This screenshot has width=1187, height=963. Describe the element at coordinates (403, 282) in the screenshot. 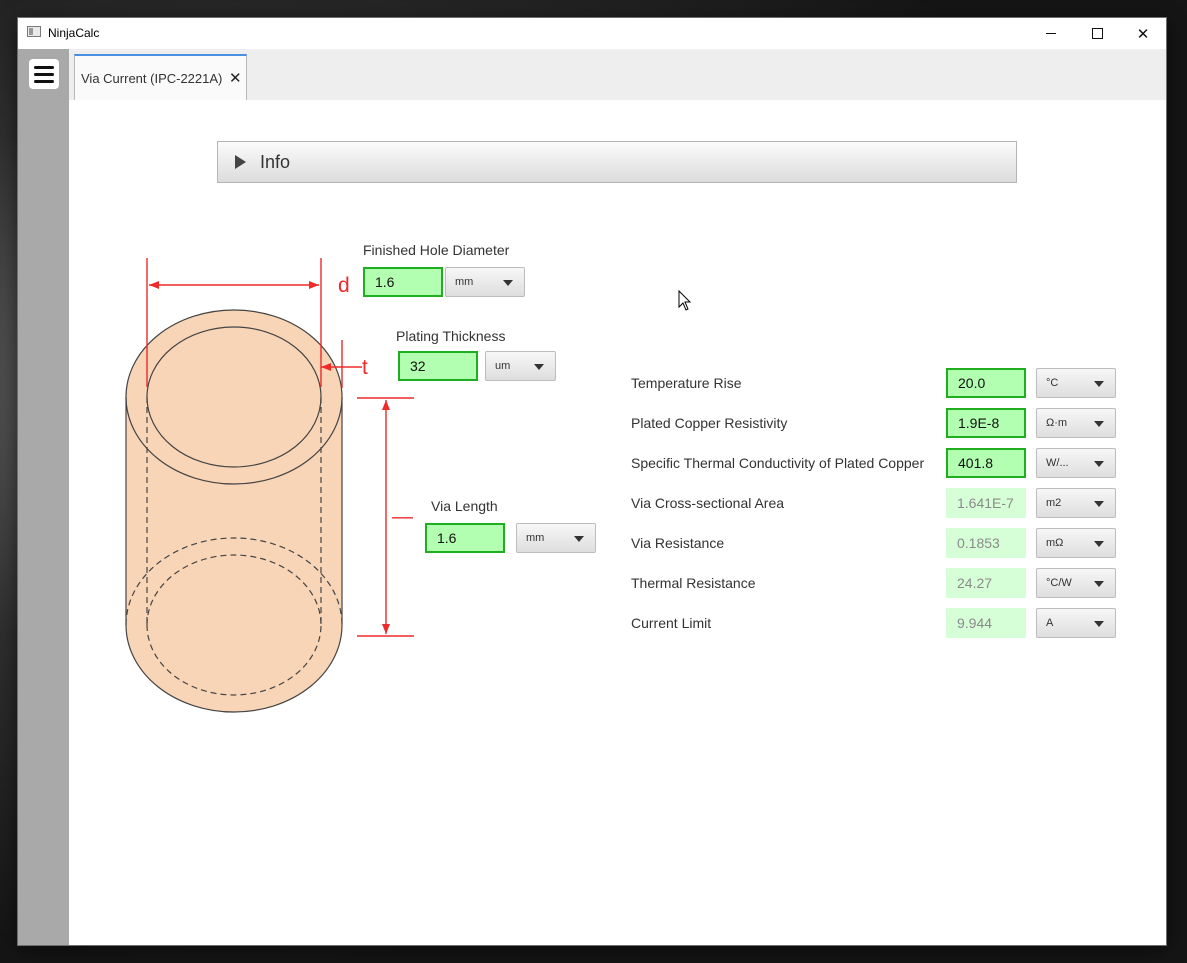

I see `hole-diameter-input: 1.6` at that location.